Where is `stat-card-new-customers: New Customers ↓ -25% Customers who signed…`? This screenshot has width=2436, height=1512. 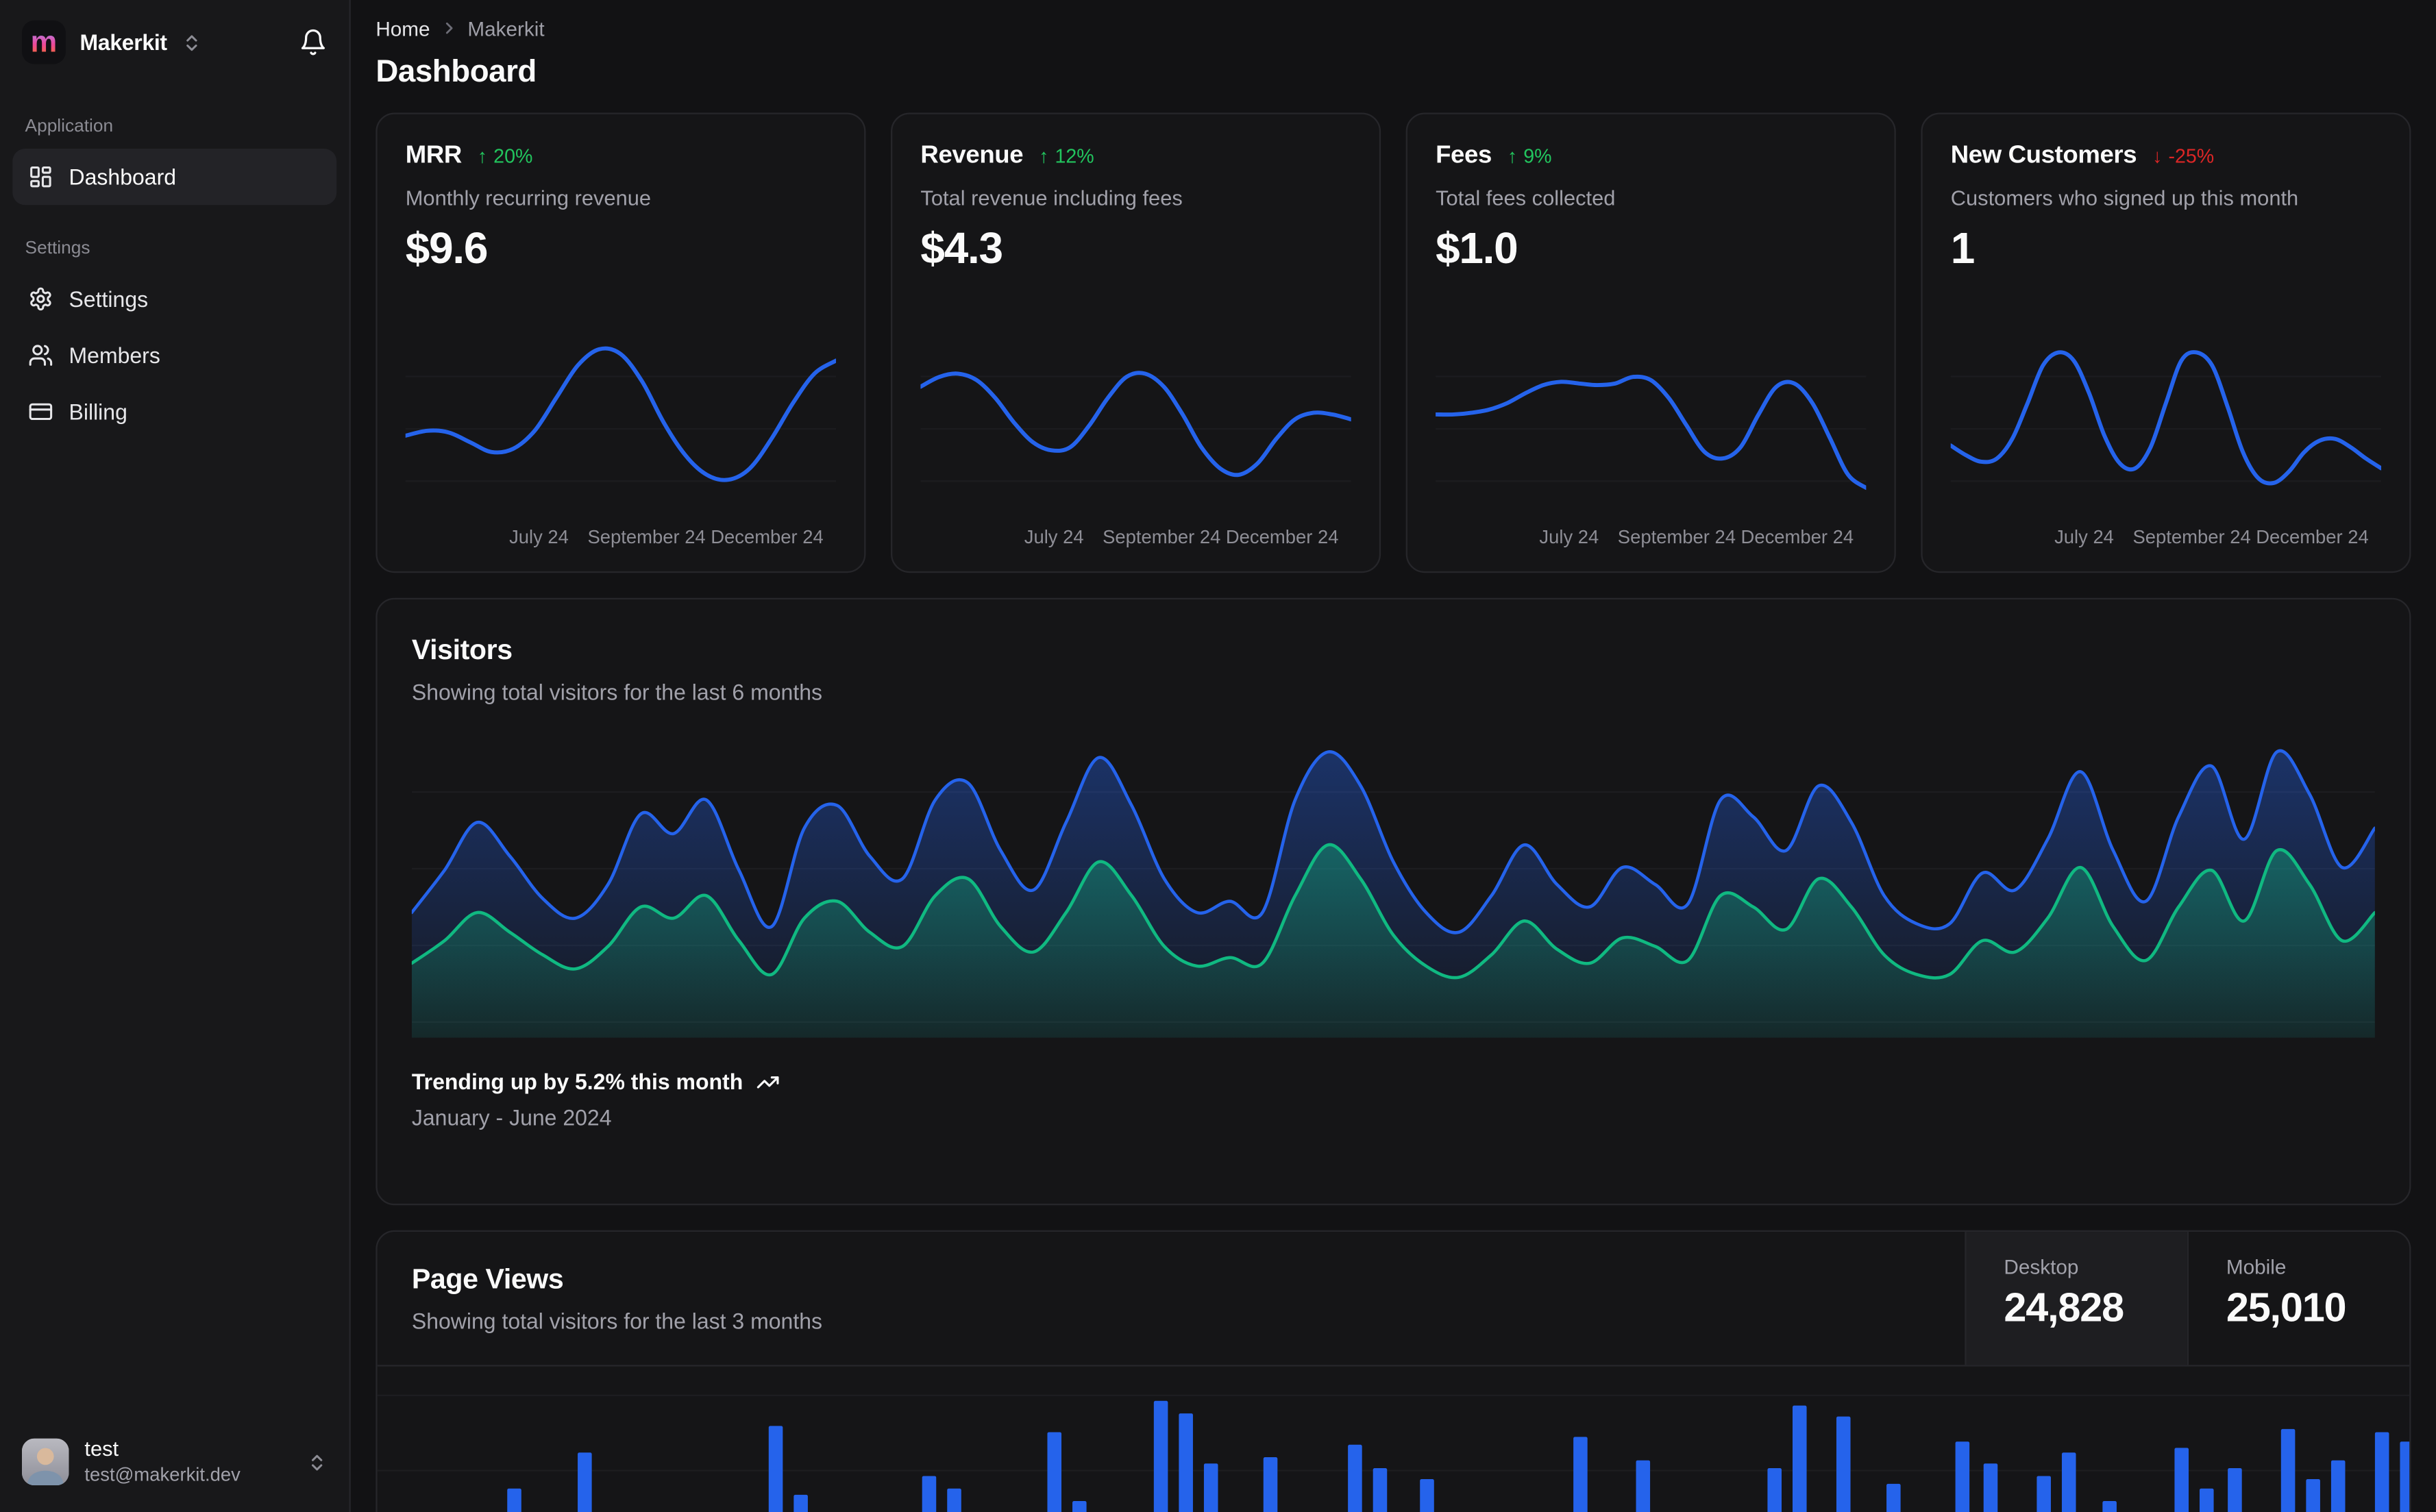 stat-card-new-customers: New Customers ↓ -25% Customers who signed… is located at coordinates (2166, 343).